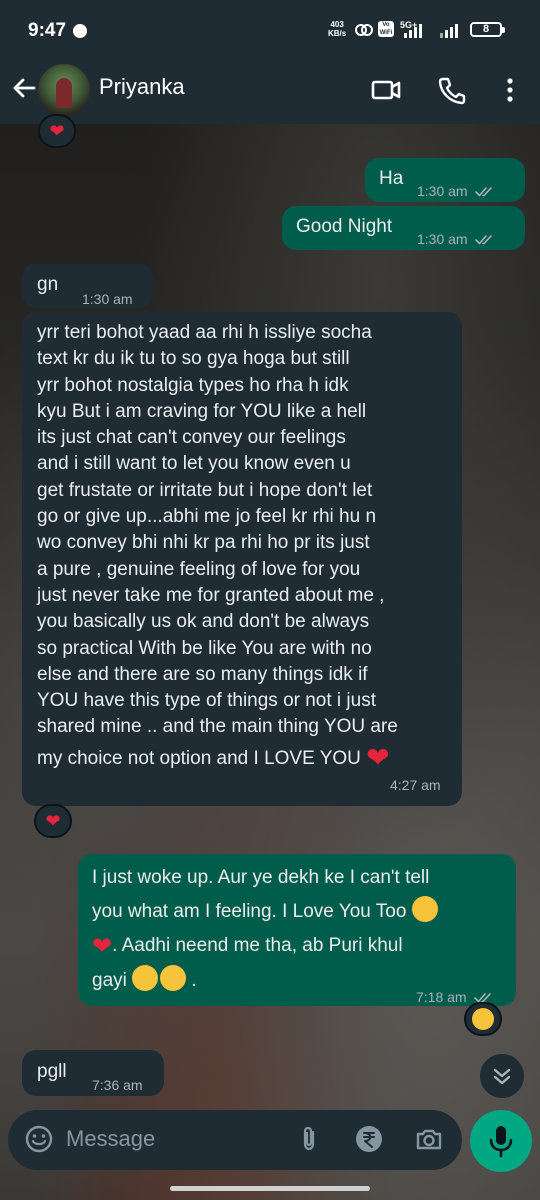  What do you see at coordinates (52, 1071) in the screenshot?
I see `message-text: pgll` at bounding box center [52, 1071].